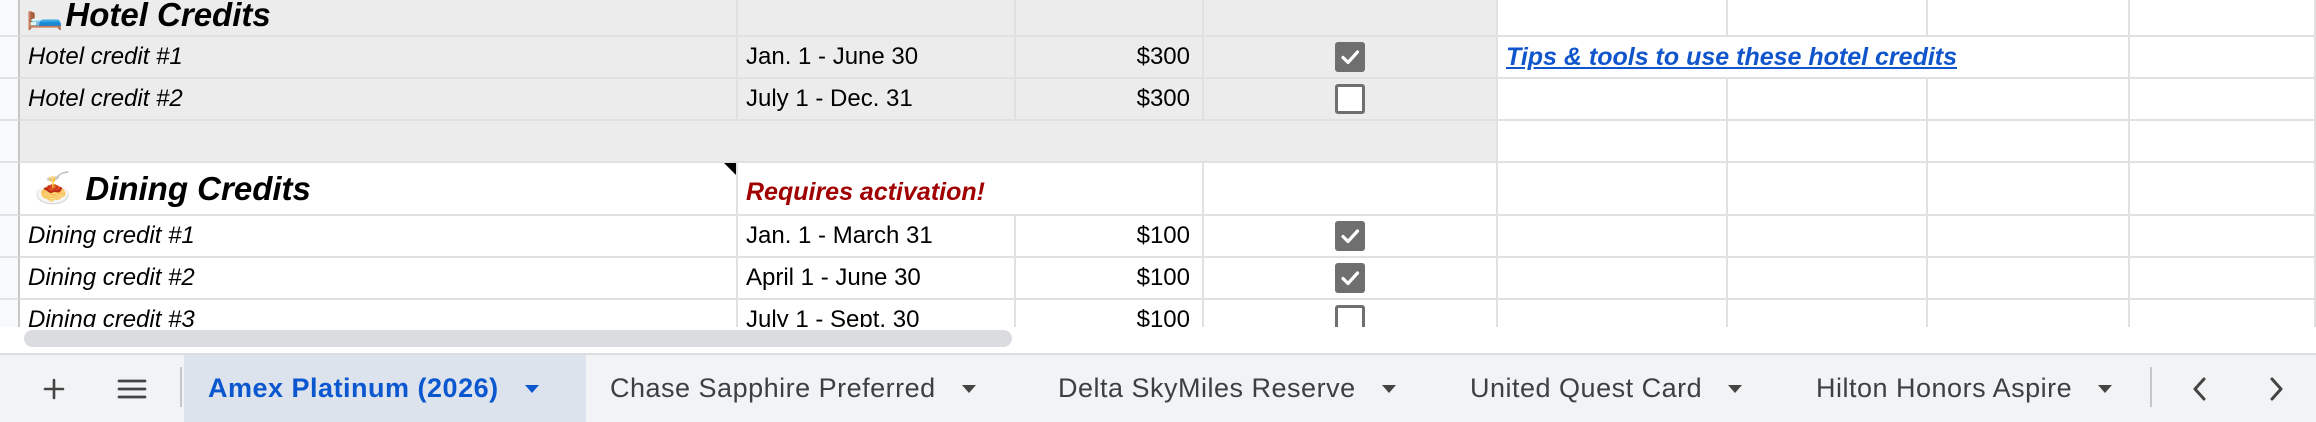  I want to click on scroll-tabs-left-button, so click(2200, 388).